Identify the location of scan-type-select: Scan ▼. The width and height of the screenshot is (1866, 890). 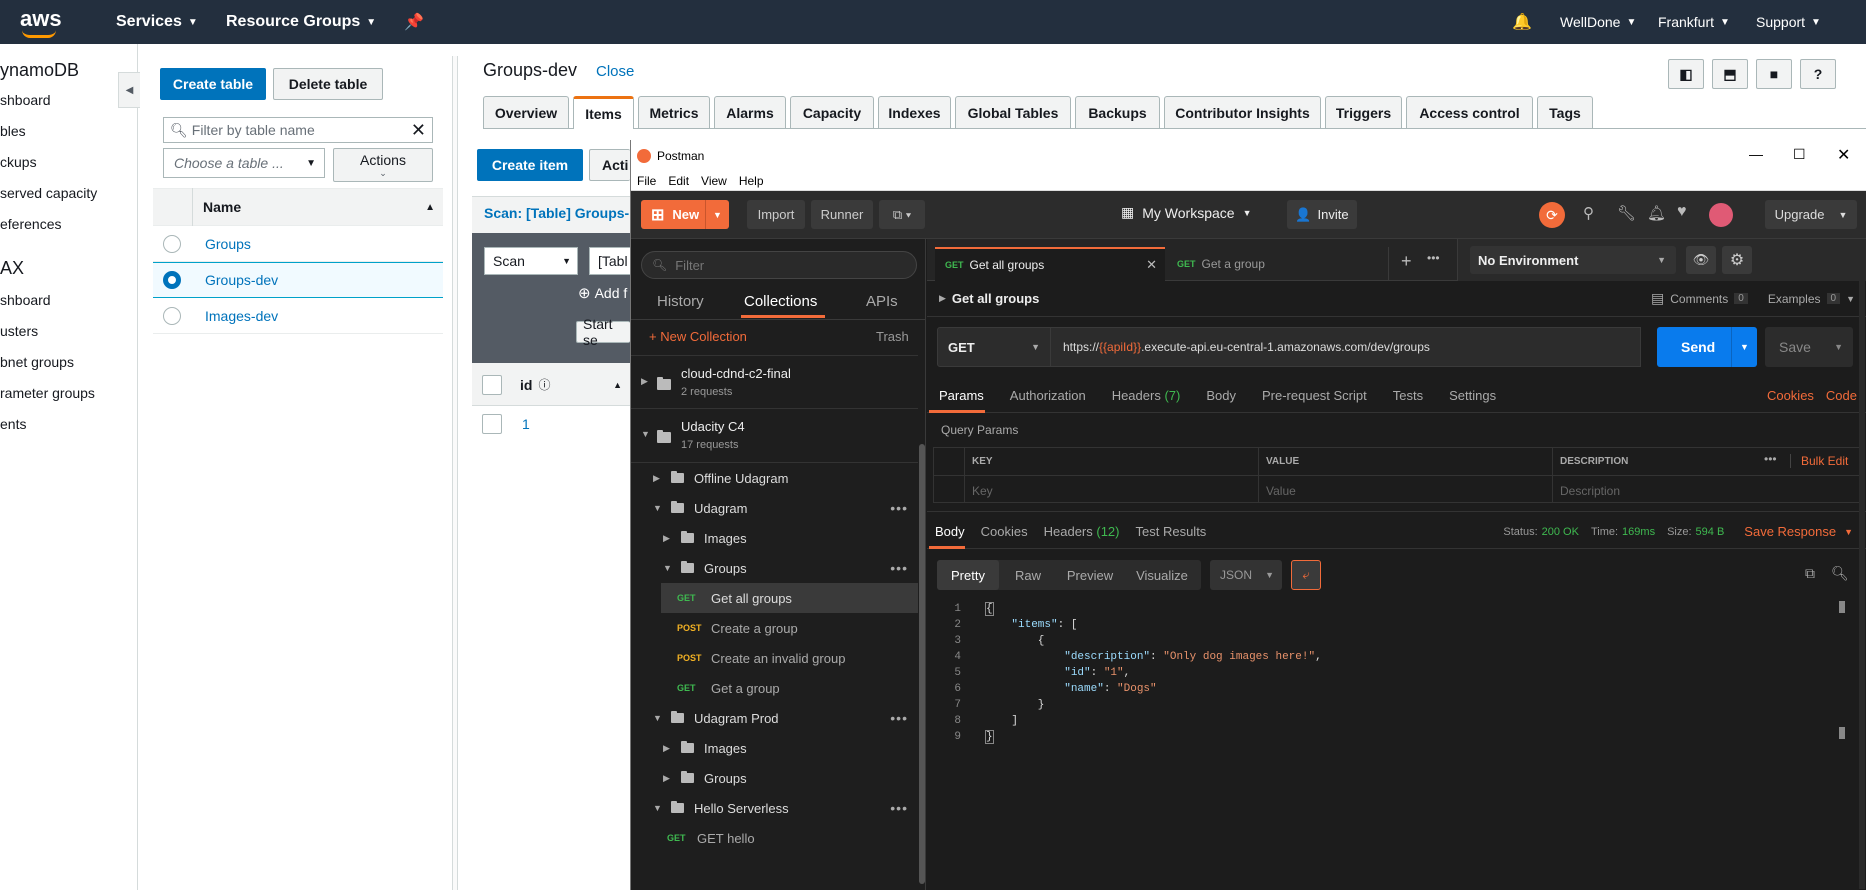
(531, 261).